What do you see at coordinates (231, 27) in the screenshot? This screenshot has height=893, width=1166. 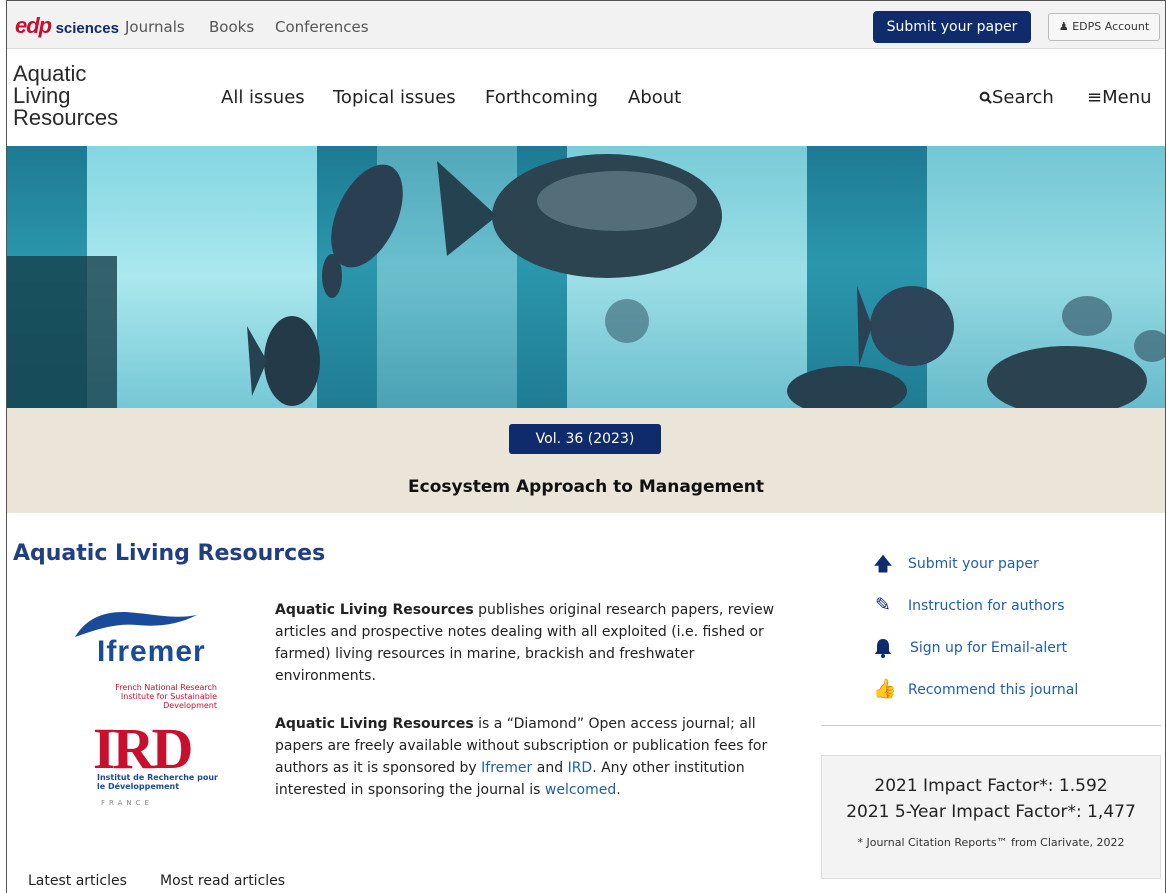 I see `top-link-books: Books` at bounding box center [231, 27].